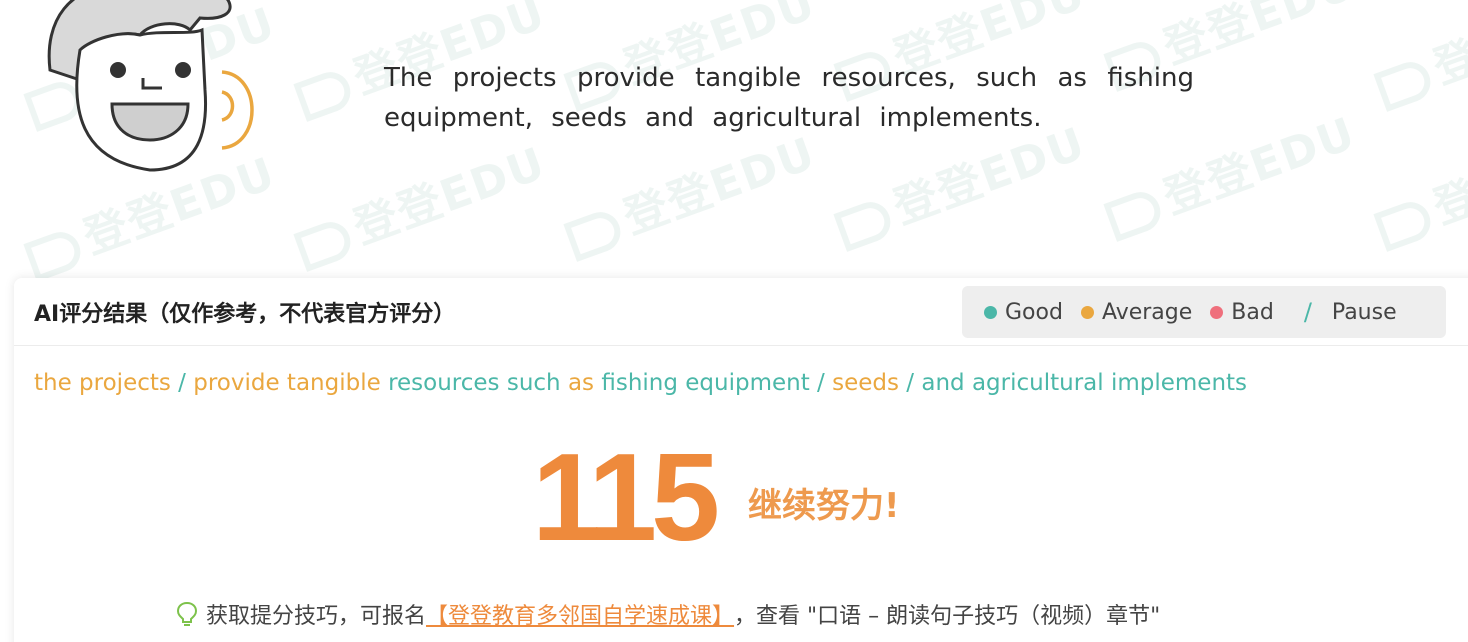 The height and width of the screenshot is (642, 1468). I want to click on pause-slash-icon: /, so click(1307, 312).